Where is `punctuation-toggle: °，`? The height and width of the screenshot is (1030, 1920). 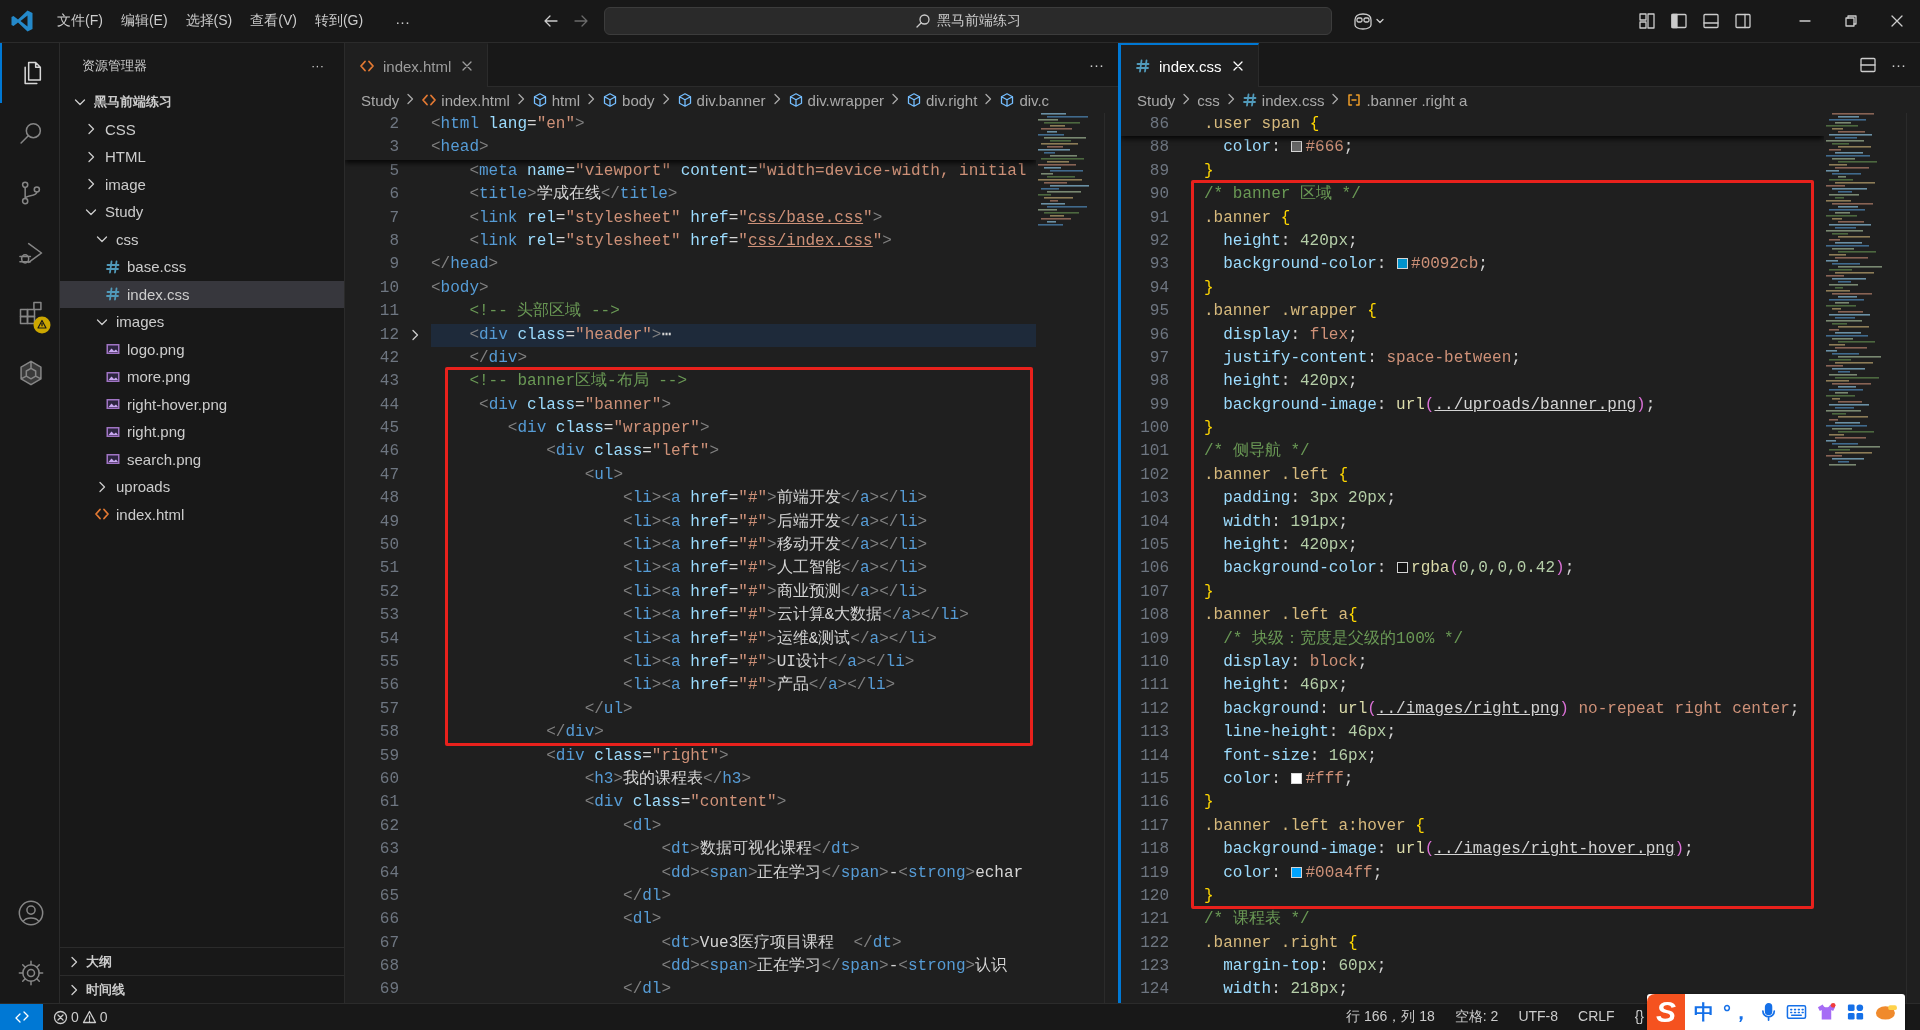
punctuation-toggle: °， is located at coordinates (1737, 1012).